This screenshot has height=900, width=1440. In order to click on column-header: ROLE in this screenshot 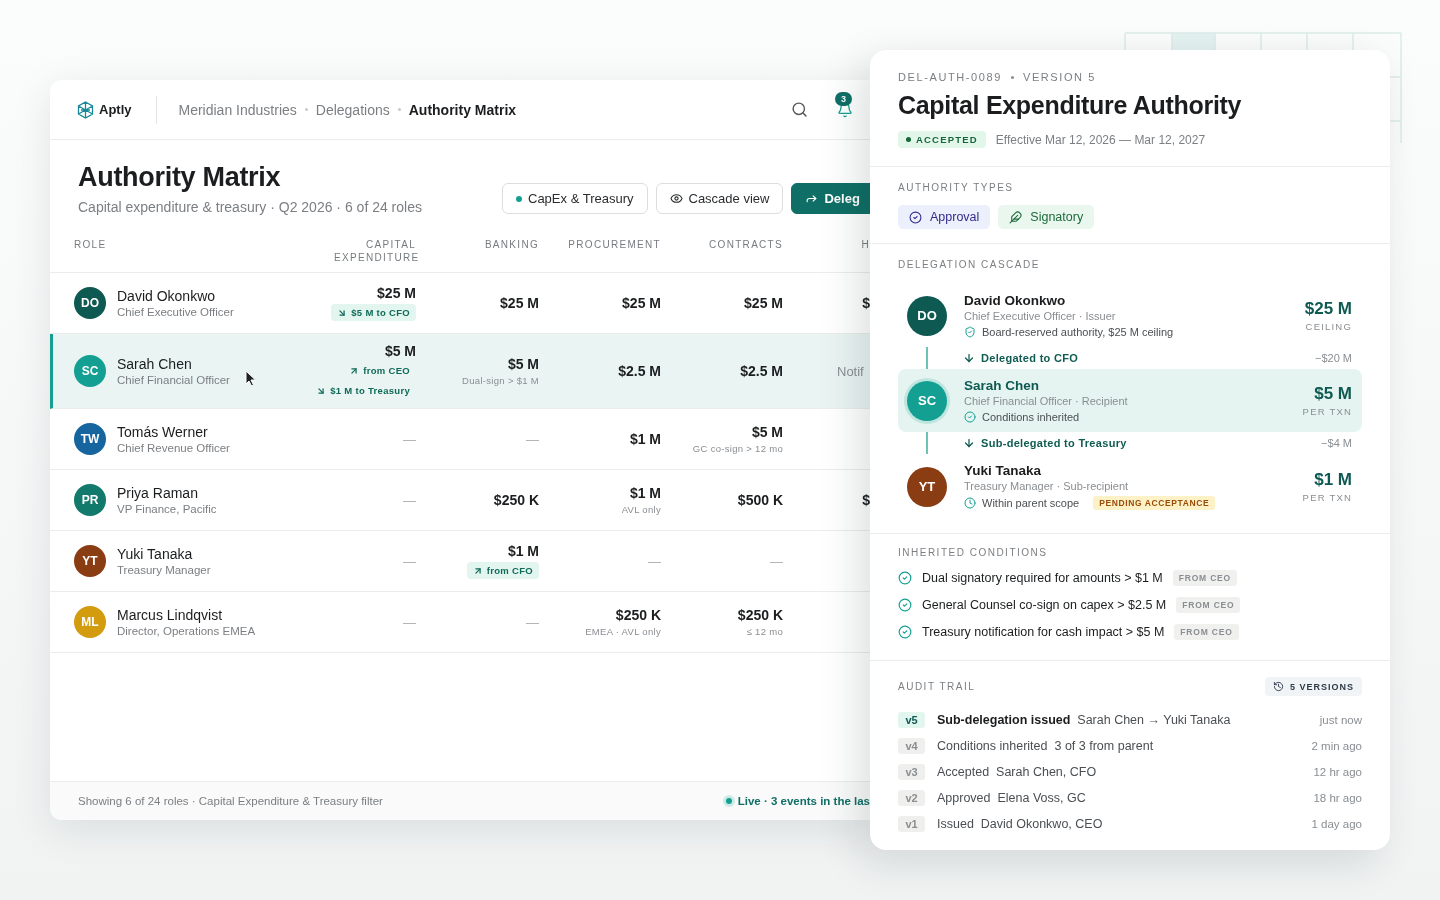, I will do `click(91, 245)`.